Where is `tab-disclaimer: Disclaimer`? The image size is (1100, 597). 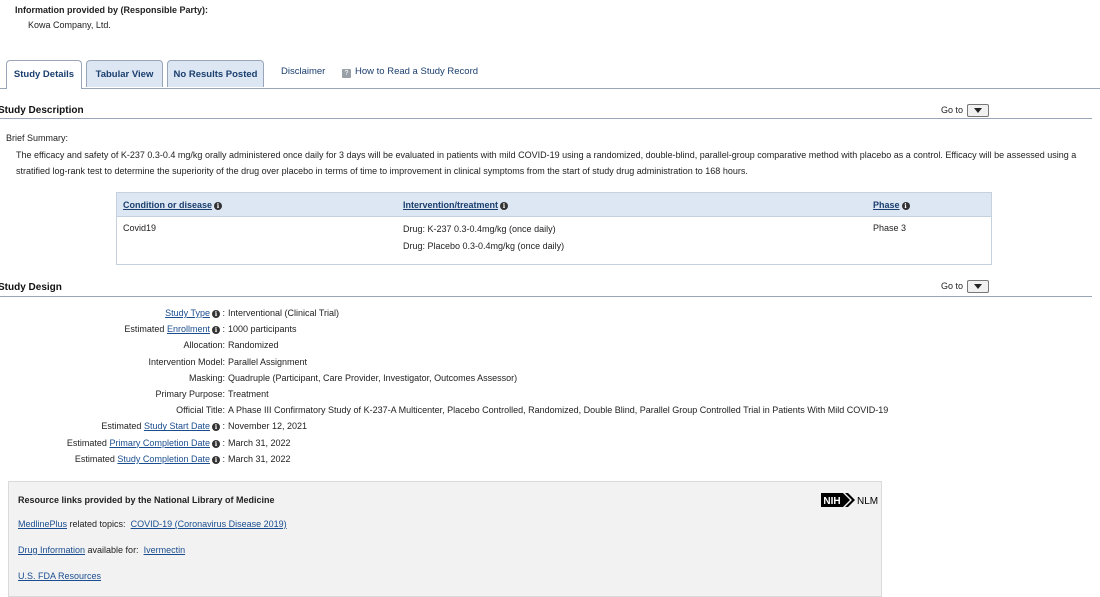
tab-disclaimer: Disclaimer is located at coordinates (303, 73).